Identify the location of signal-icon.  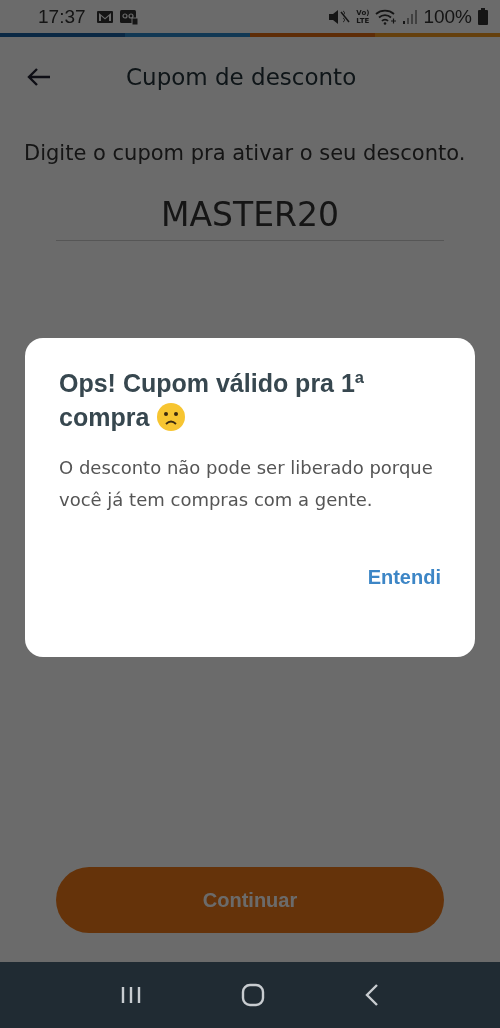
(410, 16).